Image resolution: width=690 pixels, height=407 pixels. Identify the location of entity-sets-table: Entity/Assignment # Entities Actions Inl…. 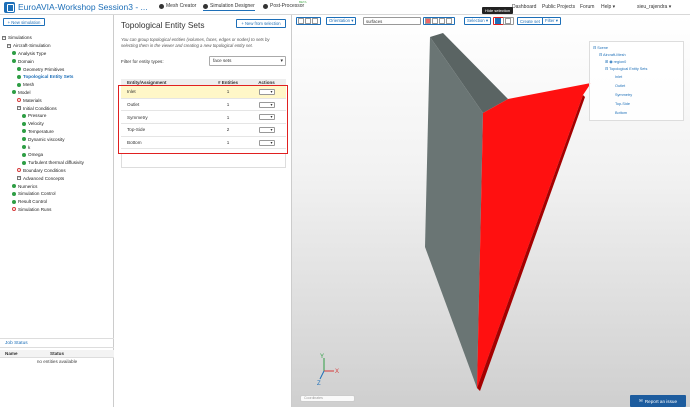
(203, 114).